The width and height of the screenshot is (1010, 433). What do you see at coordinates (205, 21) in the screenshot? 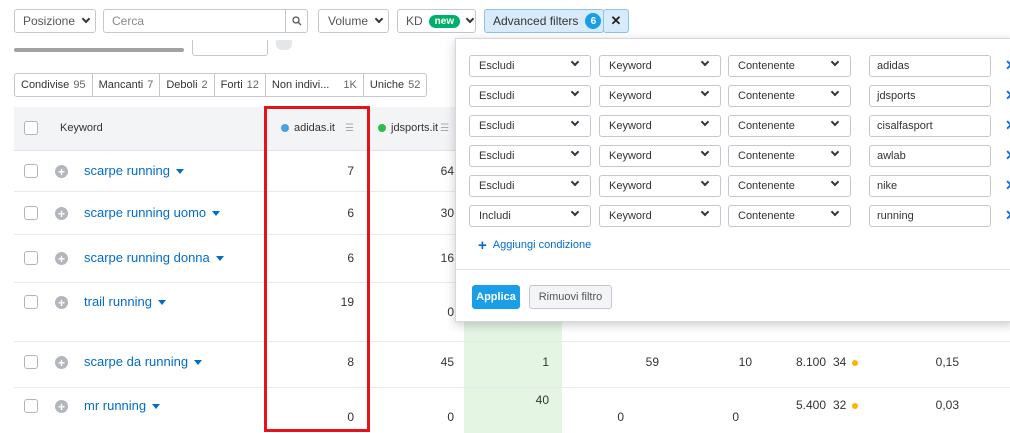
I see `search-input: Cerca` at bounding box center [205, 21].